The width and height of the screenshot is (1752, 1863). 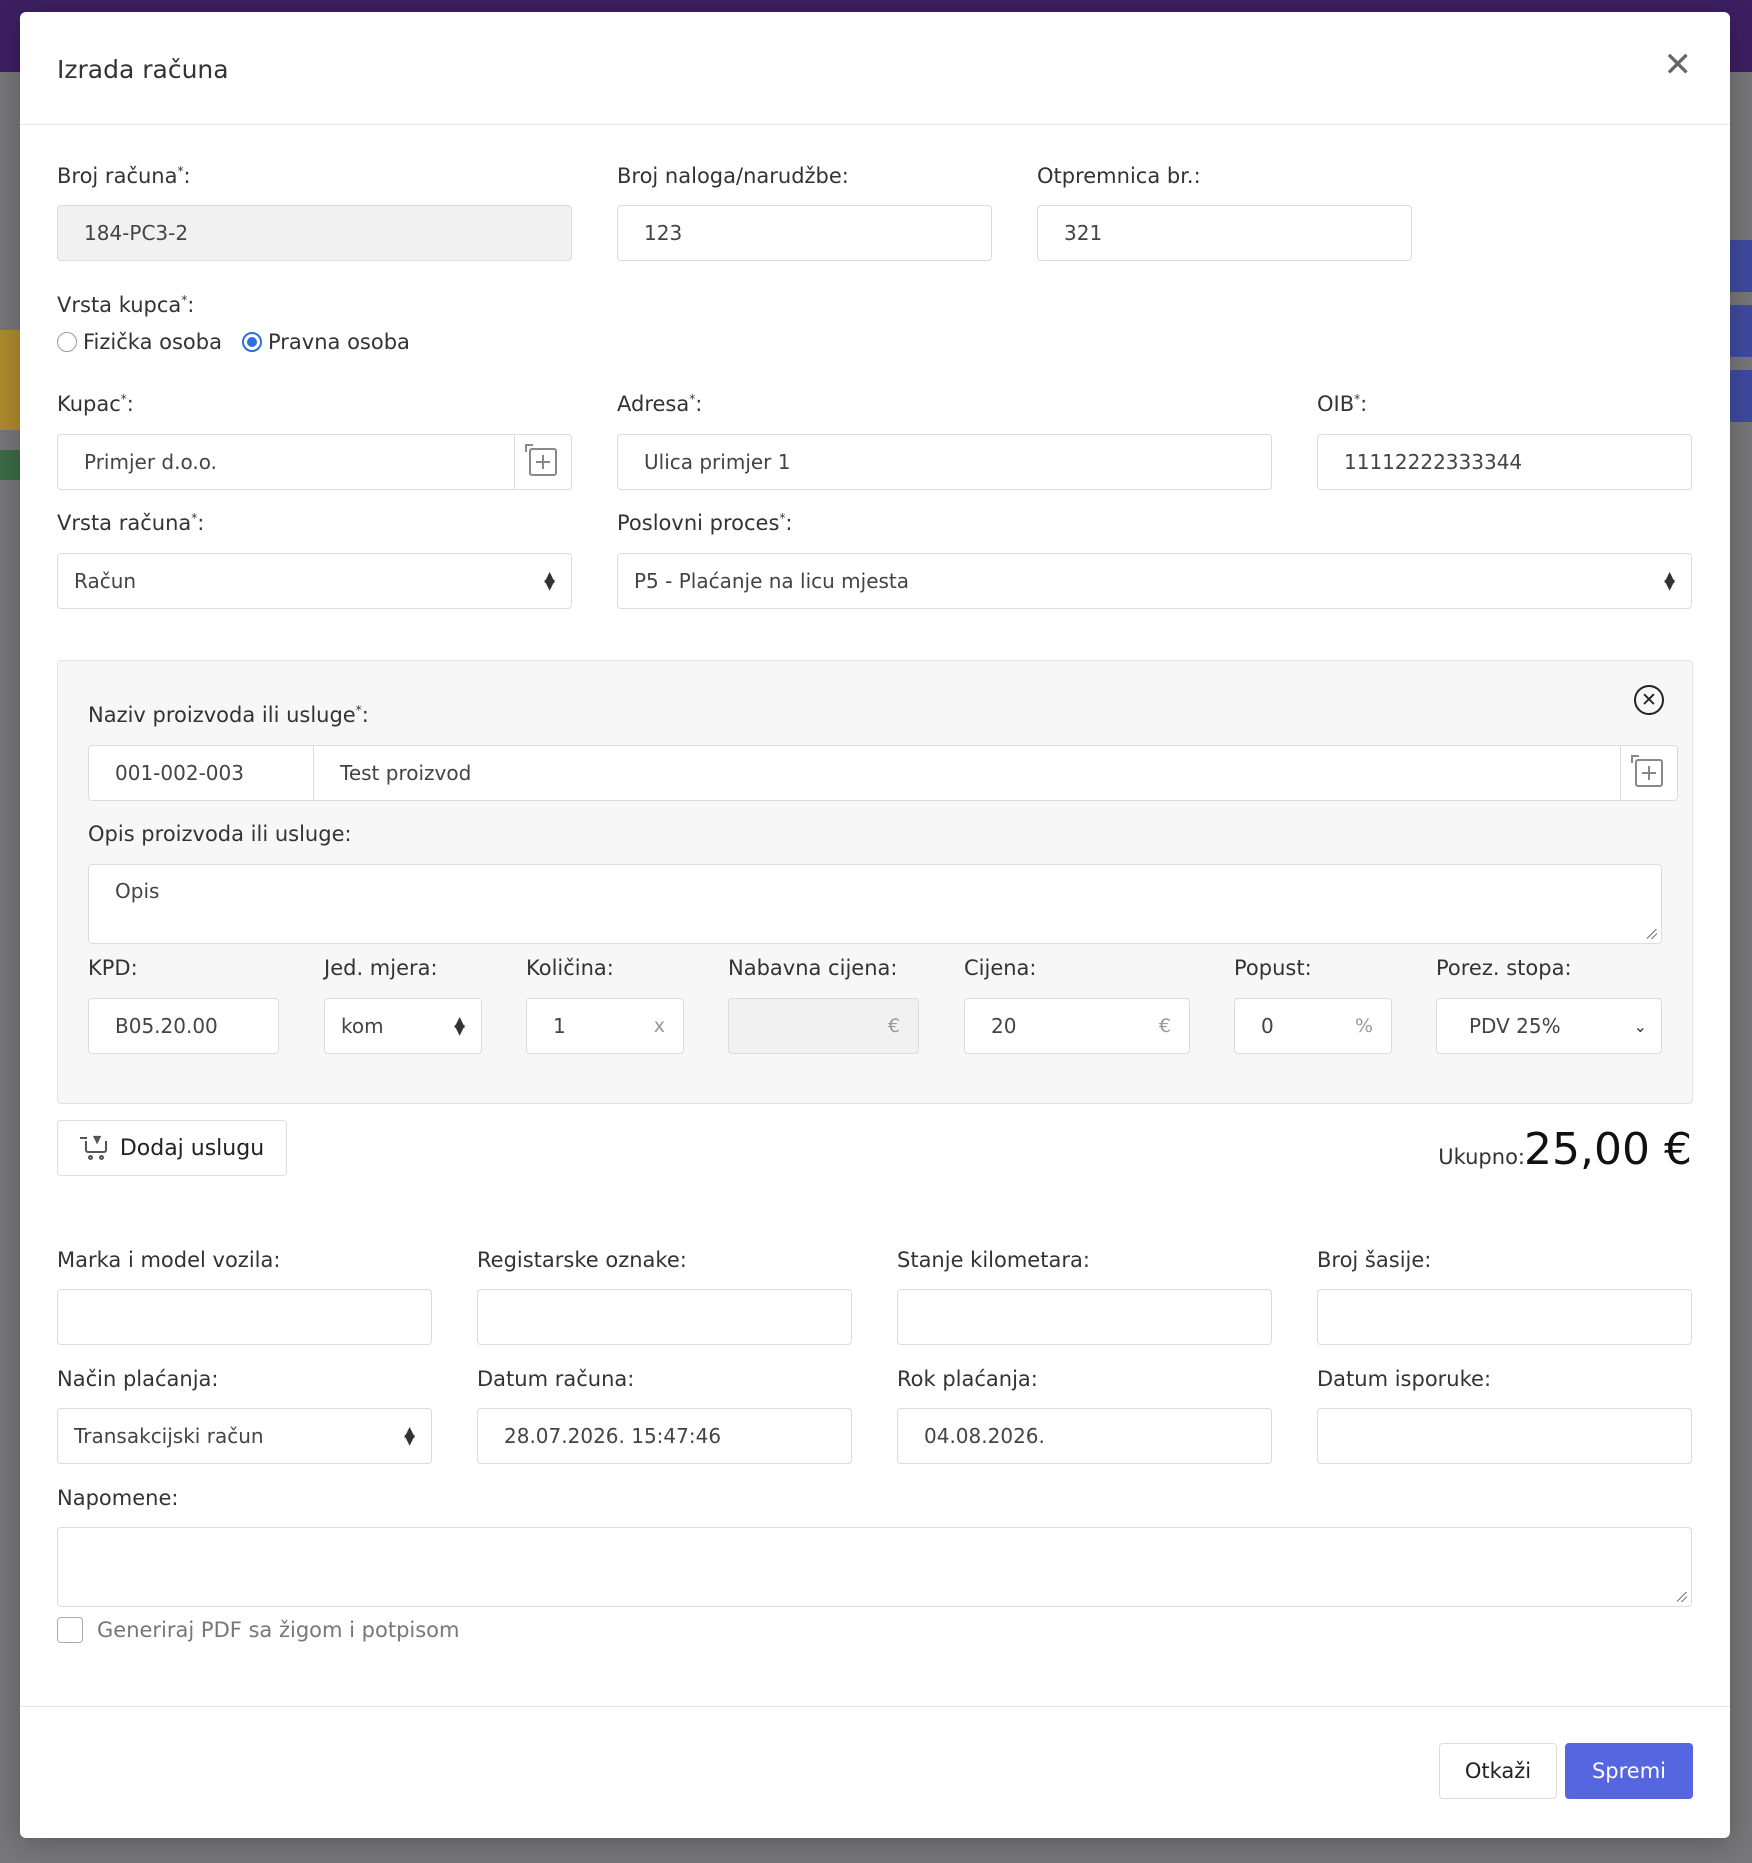 I want to click on select-value: PDV 25%, so click(x=1515, y=1026).